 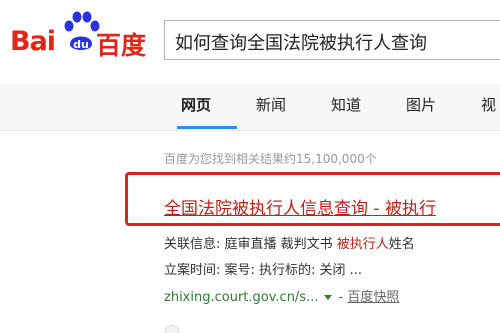 I want to click on next-result-icon, so click(x=172, y=329).